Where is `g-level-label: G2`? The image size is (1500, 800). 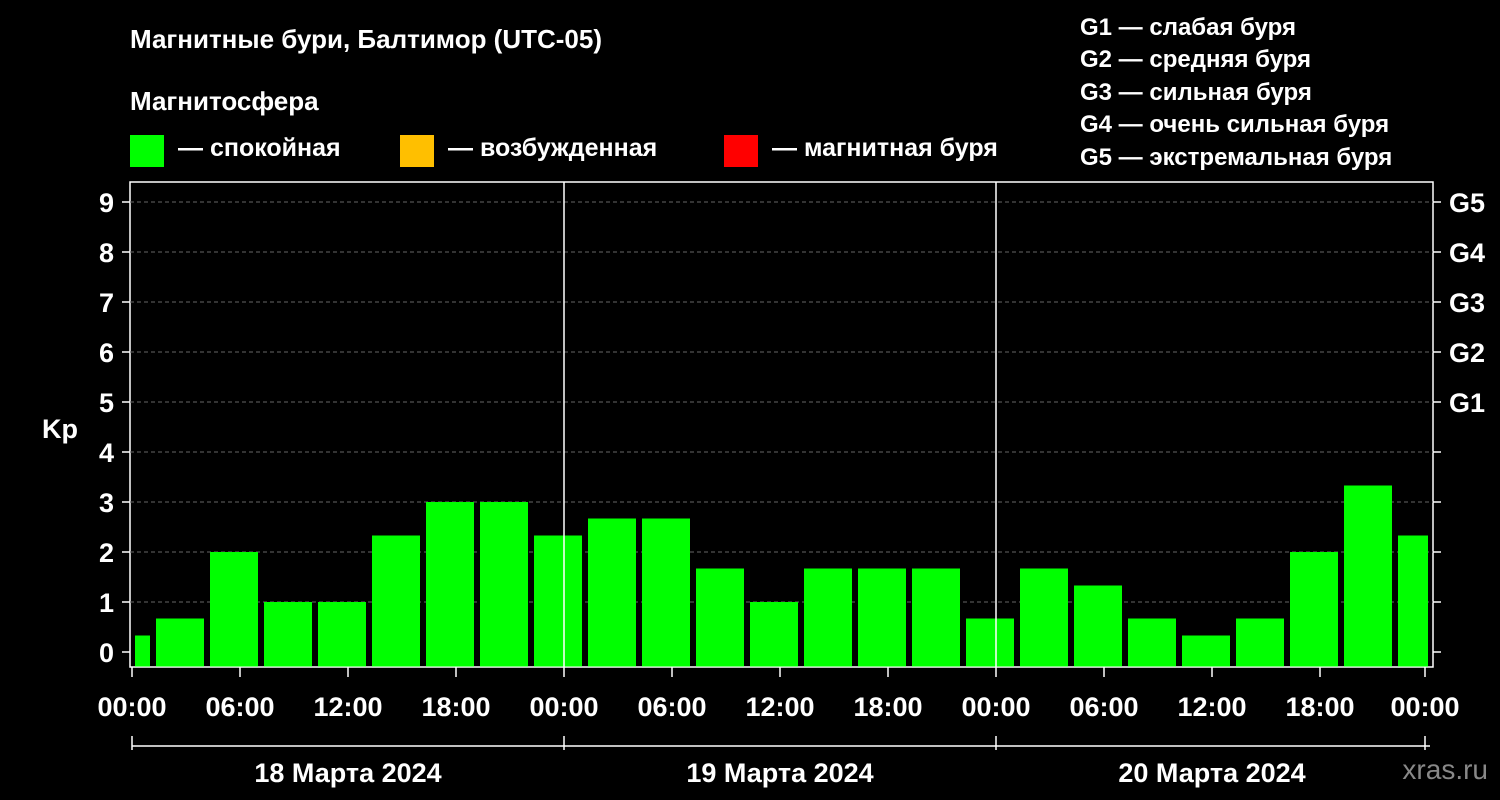
g-level-label: G2 is located at coordinates (1467, 353).